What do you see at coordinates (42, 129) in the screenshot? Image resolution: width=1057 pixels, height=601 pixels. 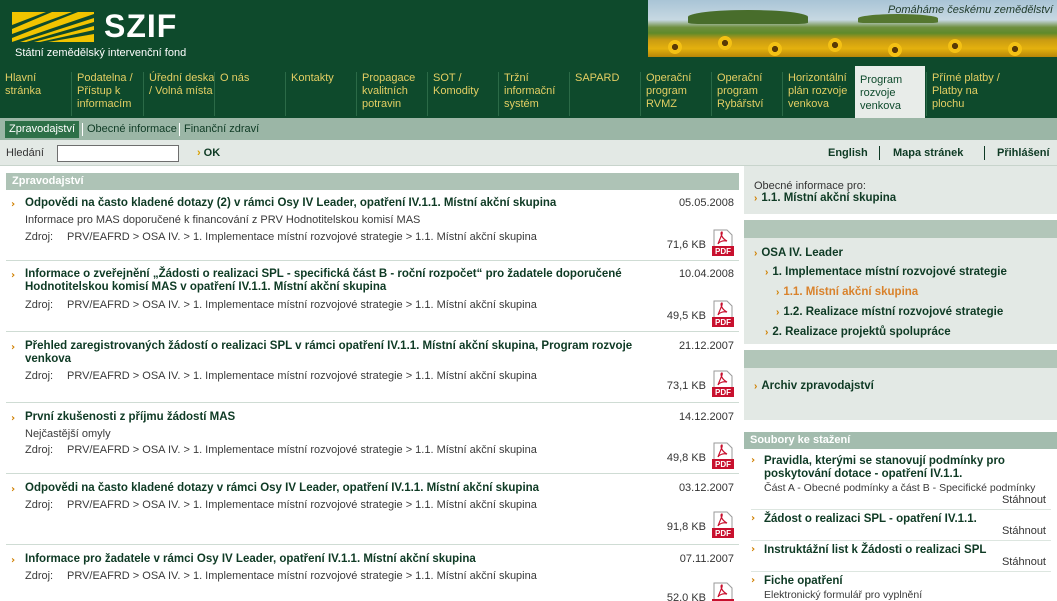 I see `subnav-zpravodajstvi: Zpravodajství` at bounding box center [42, 129].